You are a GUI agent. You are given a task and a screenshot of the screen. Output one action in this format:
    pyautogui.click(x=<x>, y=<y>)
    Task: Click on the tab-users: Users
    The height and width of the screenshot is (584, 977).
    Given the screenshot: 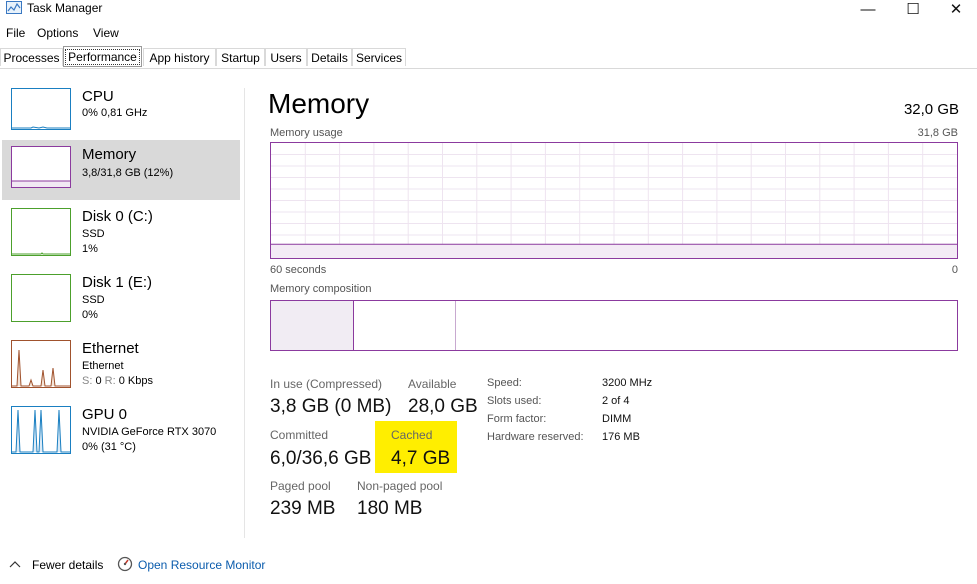 What is the action you would take?
    pyautogui.click(x=286, y=57)
    